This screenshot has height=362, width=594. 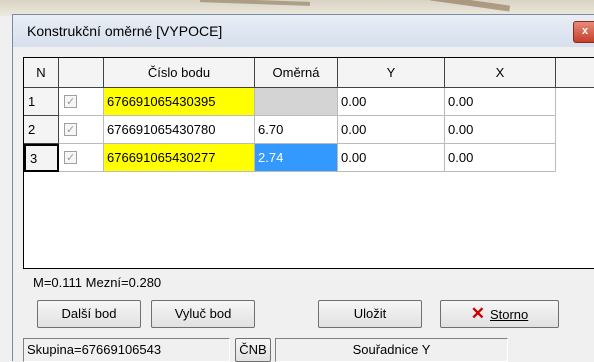 I want to click on storno-button: ✕ Storno, so click(x=499, y=314).